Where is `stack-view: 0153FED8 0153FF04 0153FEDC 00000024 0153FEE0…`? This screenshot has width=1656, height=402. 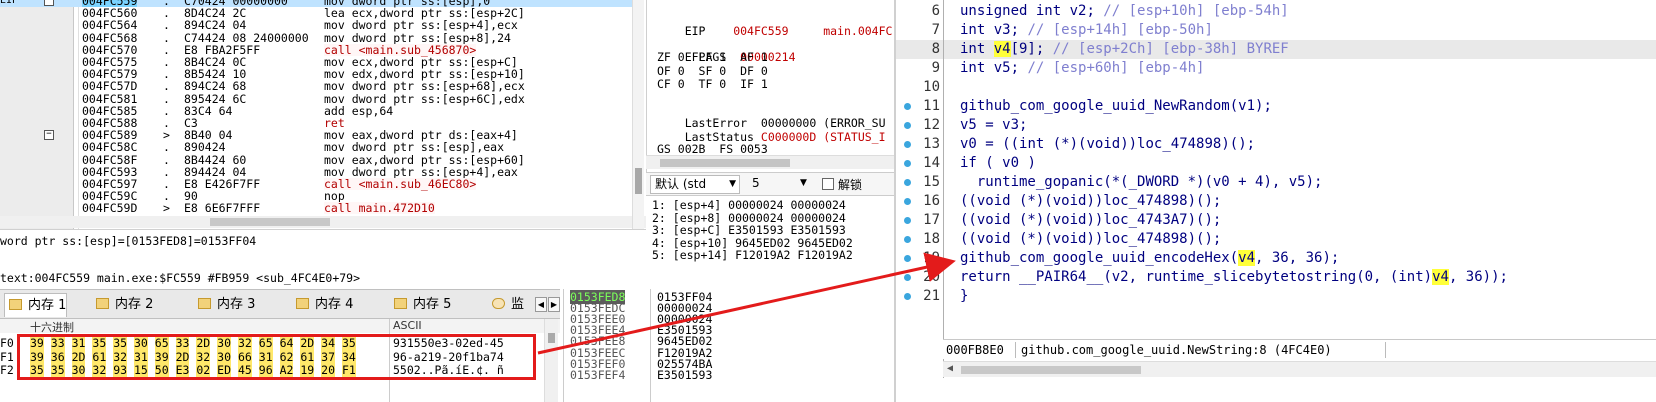 stack-view: 0153FED8 0153FF04 0153FEDC 00000024 0153FEE0… is located at coordinates (728, 345).